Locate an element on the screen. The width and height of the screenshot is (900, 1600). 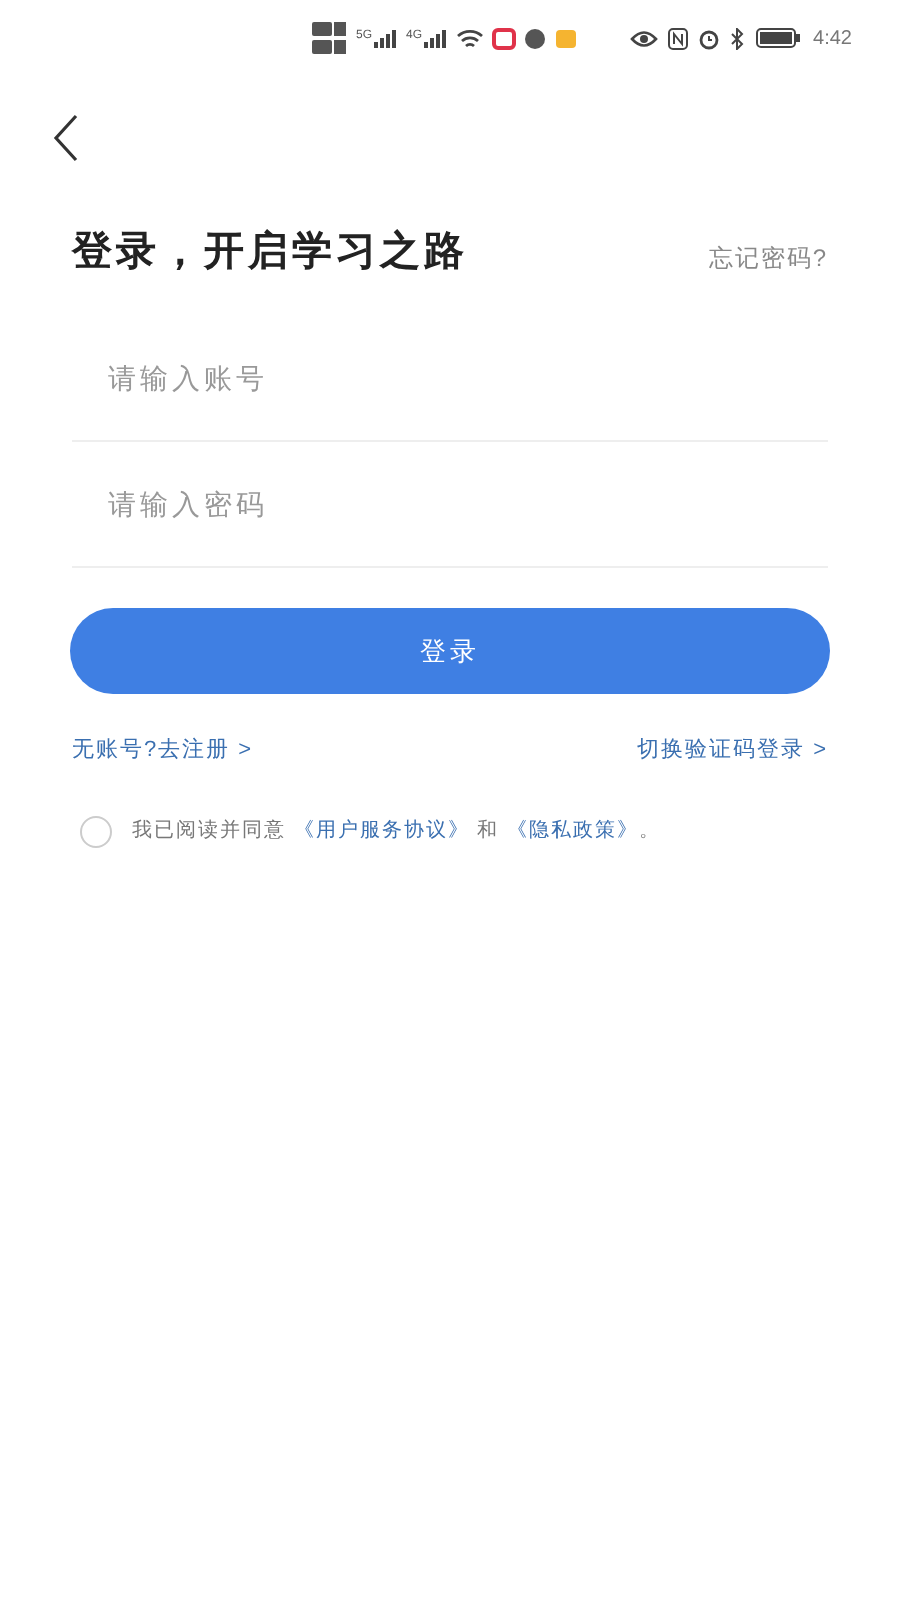
sms-login-link: 切换验证码登录 > is located at coordinates (732, 750).